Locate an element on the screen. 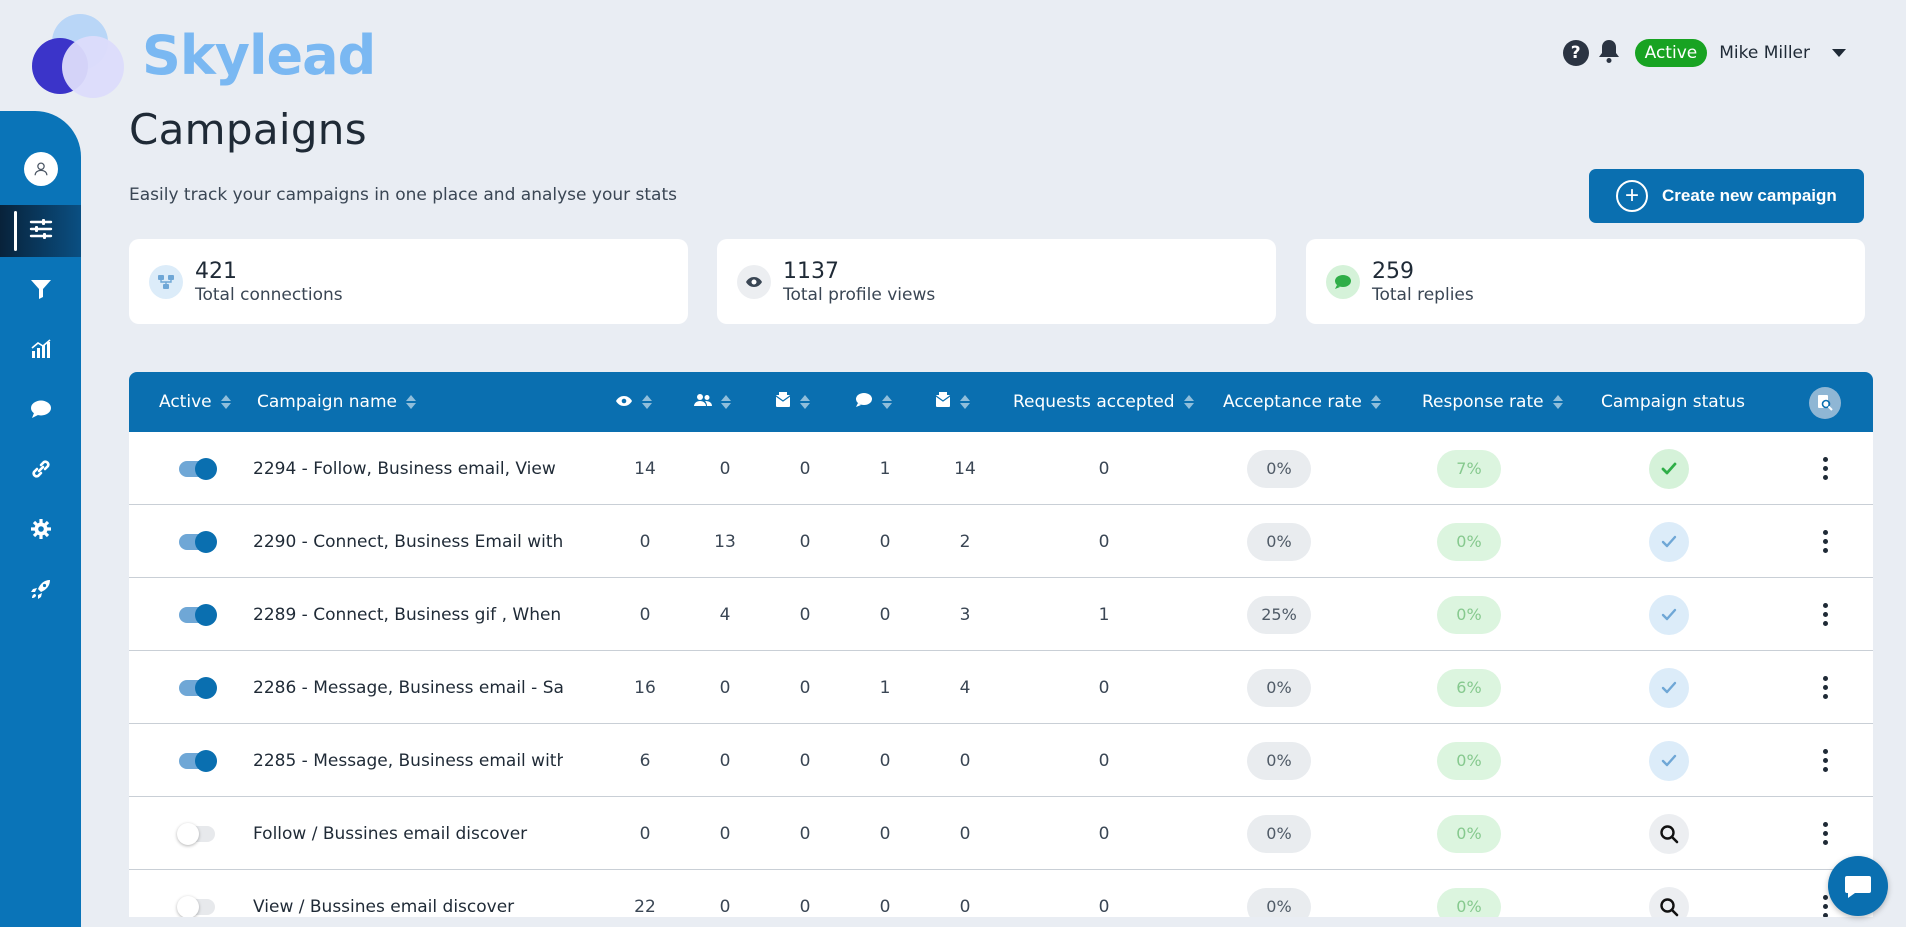 This screenshot has height=927, width=1906. campaign-name: Follow / Bussines email discover is located at coordinates (408, 833).